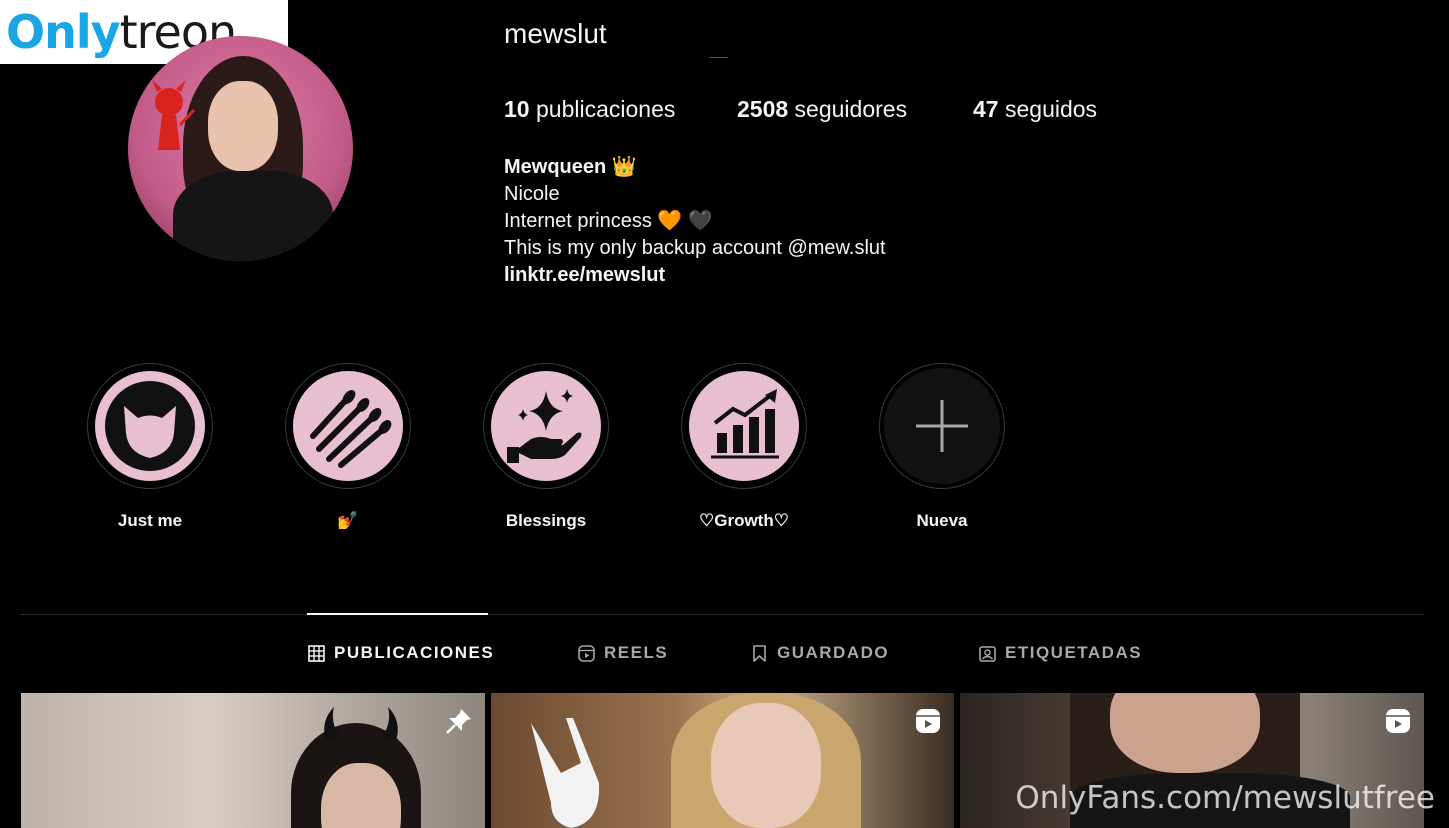 The height and width of the screenshot is (828, 1449). What do you see at coordinates (719, 57) in the screenshot?
I see `username-underline` at bounding box center [719, 57].